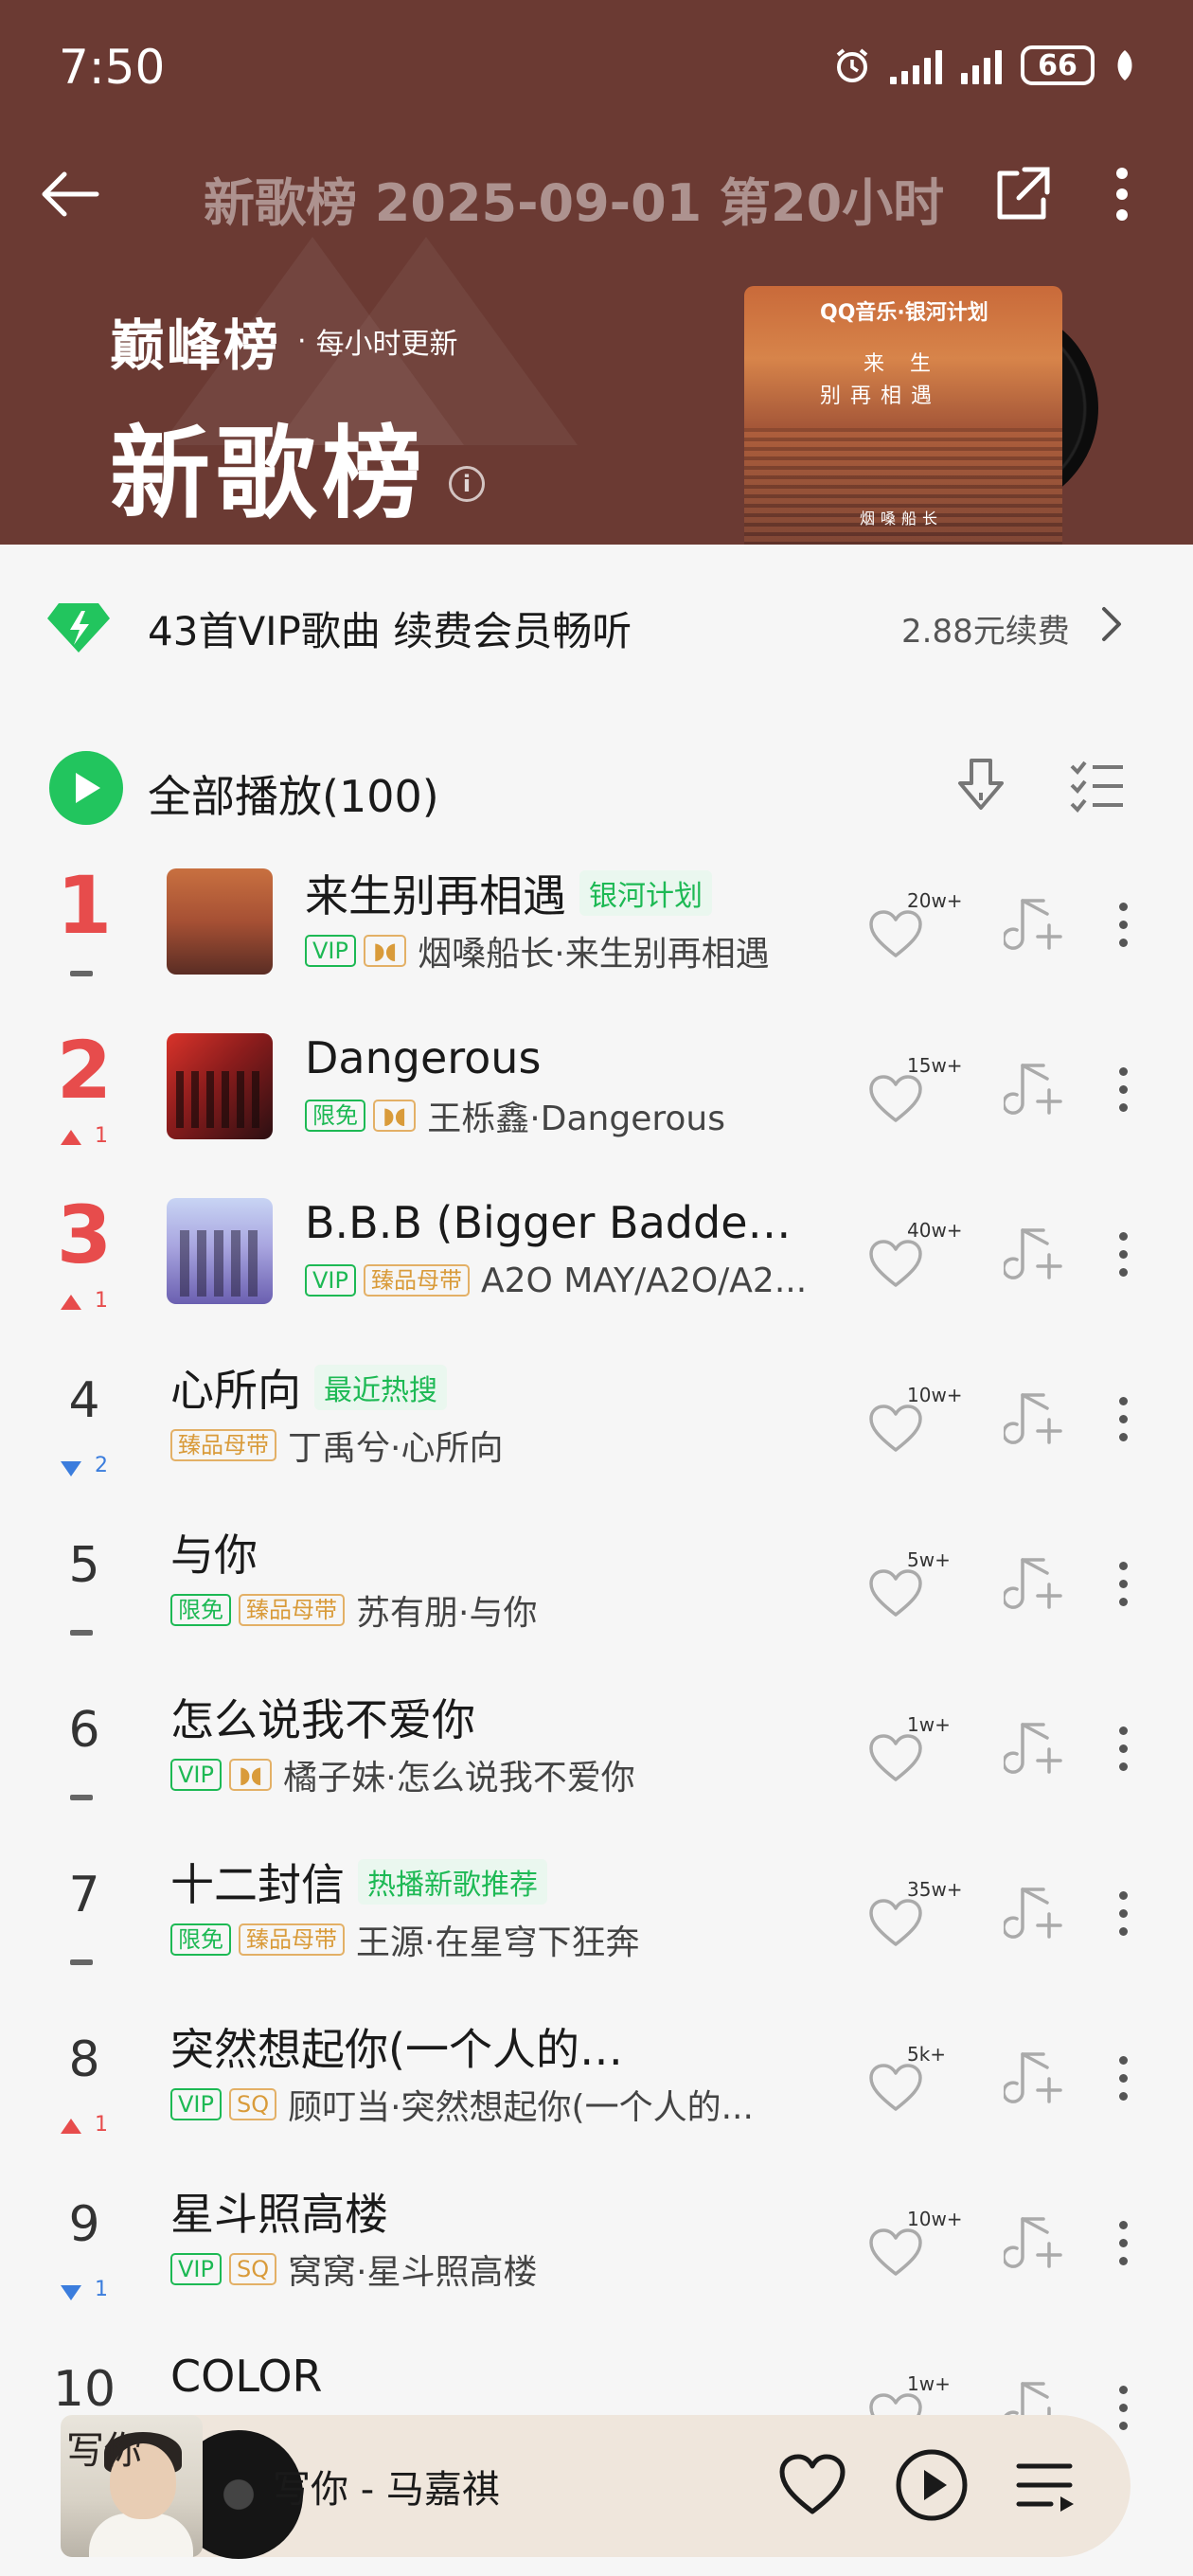  What do you see at coordinates (852, 65) in the screenshot?
I see `alarm-icon` at bounding box center [852, 65].